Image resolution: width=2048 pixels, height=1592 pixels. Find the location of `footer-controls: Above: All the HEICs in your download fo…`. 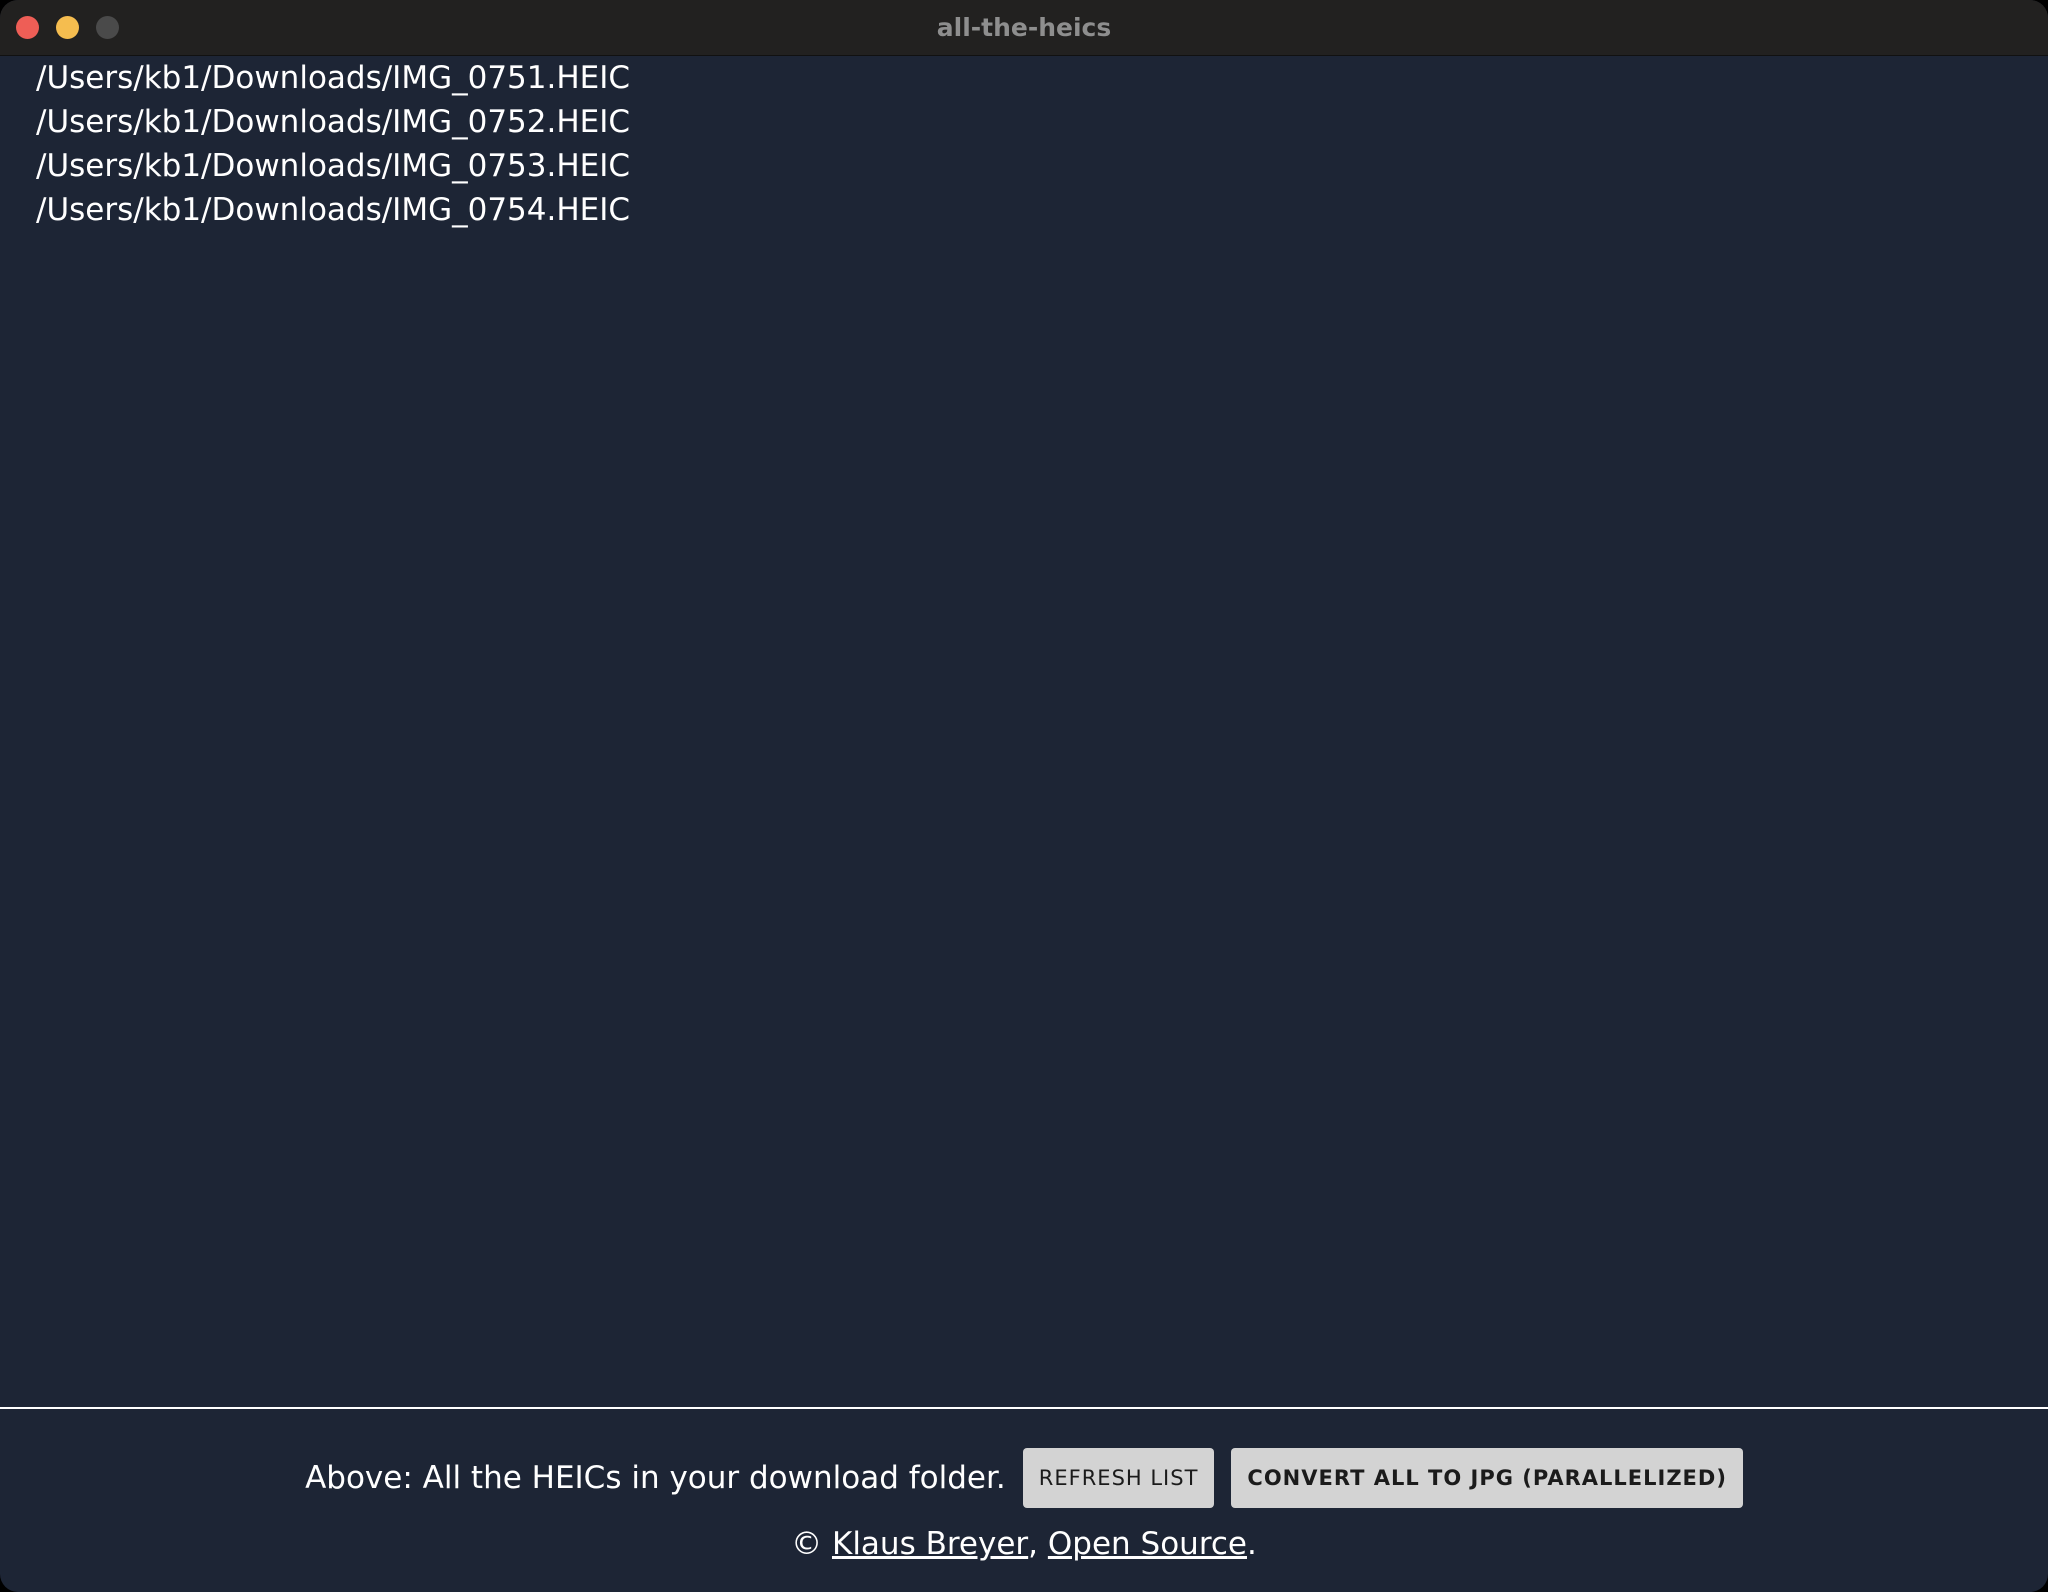

footer-controls: Above: All the HEICs in your download fo… is located at coordinates (1024, 1478).